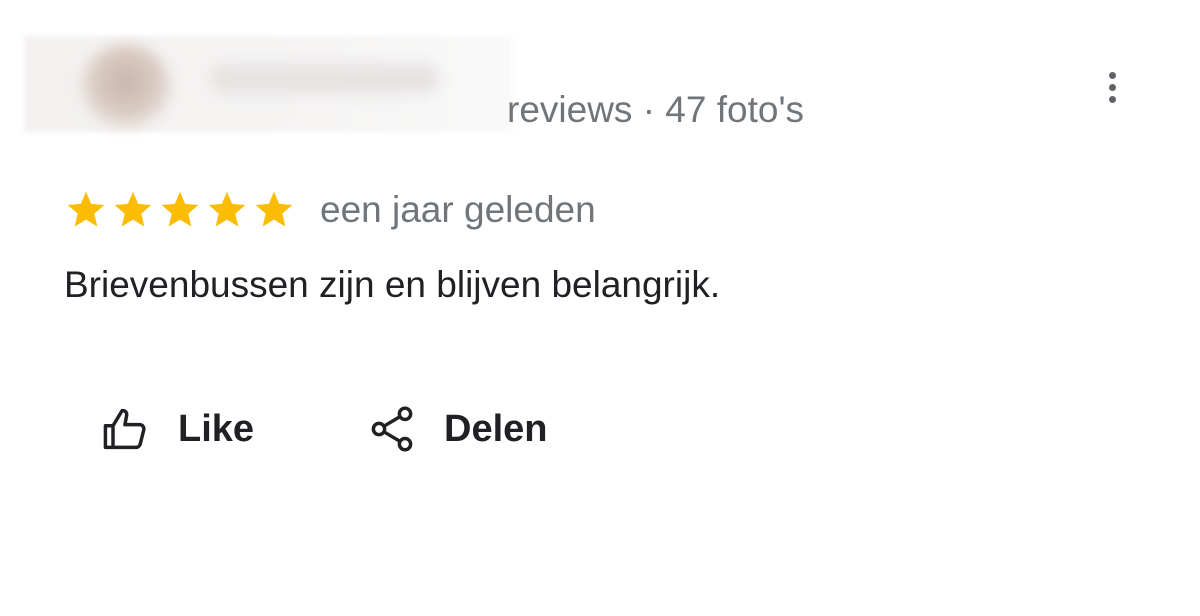 The image size is (1200, 616). What do you see at coordinates (458, 209) in the screenshot?
I see `review-date: een jaar geleden` at bounding box center [458, 209].